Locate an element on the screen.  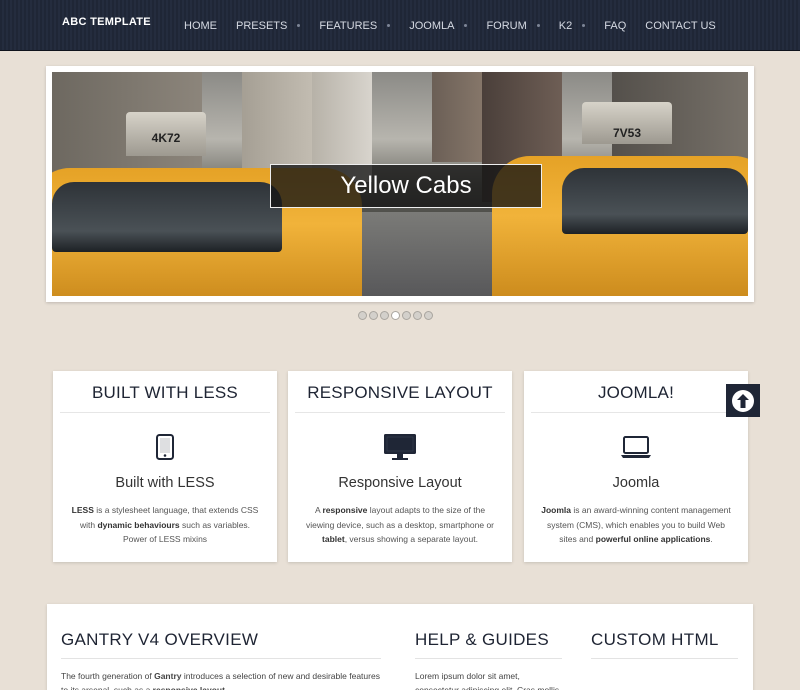
nav-item-label: FAQ is located at coordinates (615, 25).